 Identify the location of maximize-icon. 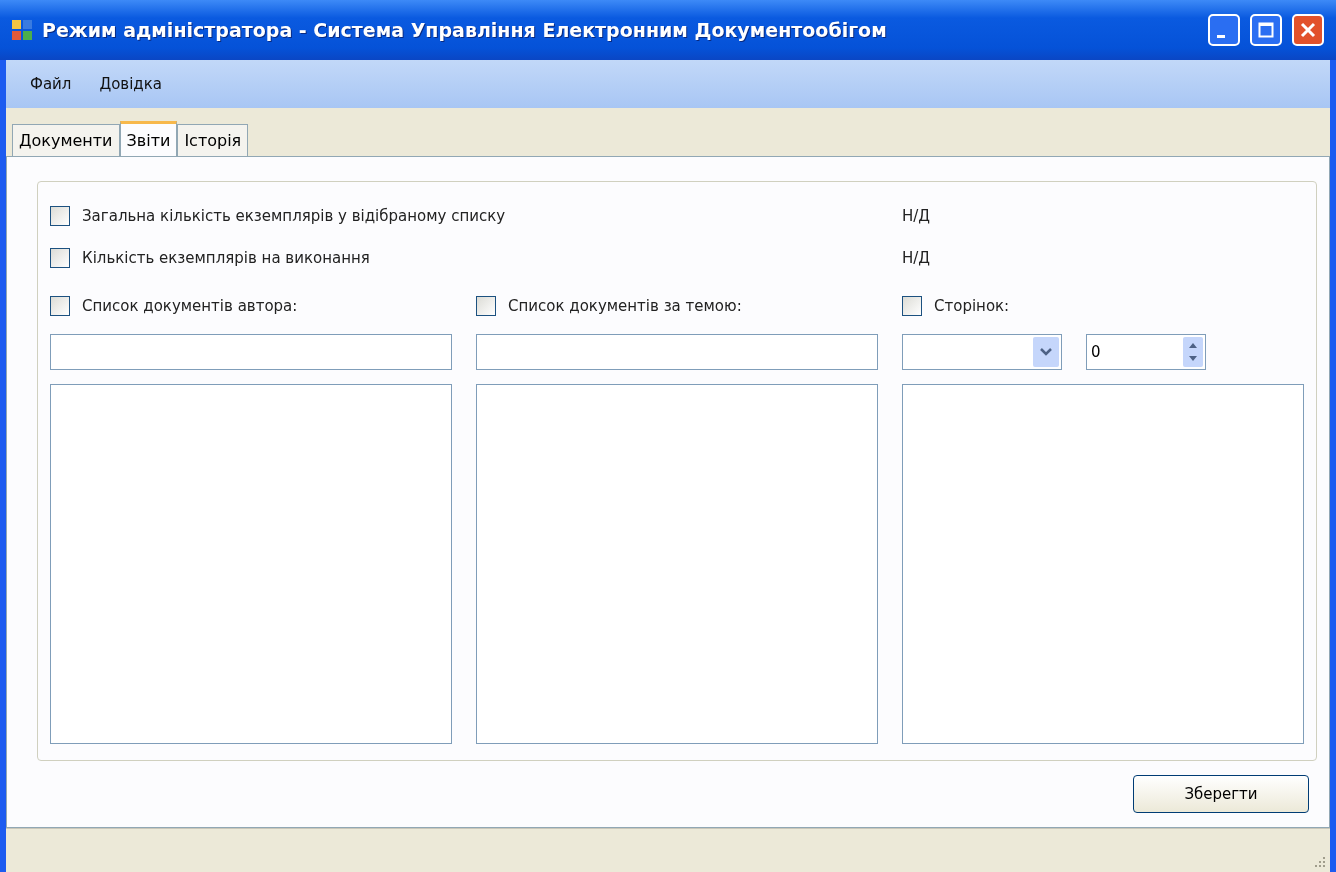
(1266, 30).